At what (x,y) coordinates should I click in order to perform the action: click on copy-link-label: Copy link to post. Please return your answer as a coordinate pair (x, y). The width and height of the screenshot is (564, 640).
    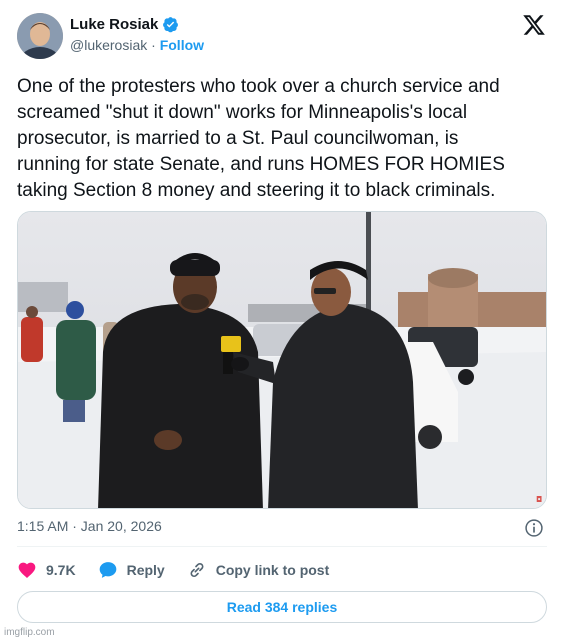
    Looking at the image, I should click on (272, 570).